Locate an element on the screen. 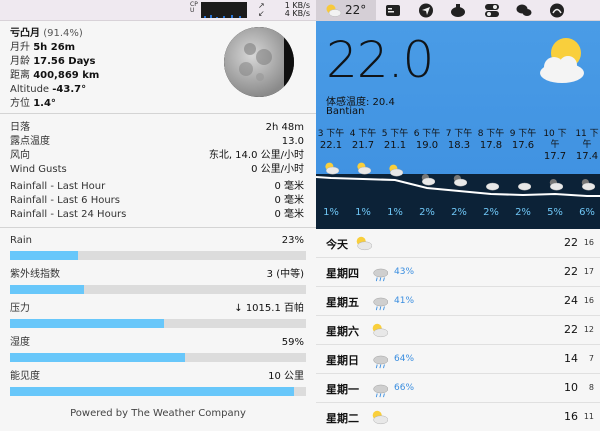 The width and height of the screenshot is (600, 431). daily-row: 星期二 16 11 is located at coordinates (458, 417).